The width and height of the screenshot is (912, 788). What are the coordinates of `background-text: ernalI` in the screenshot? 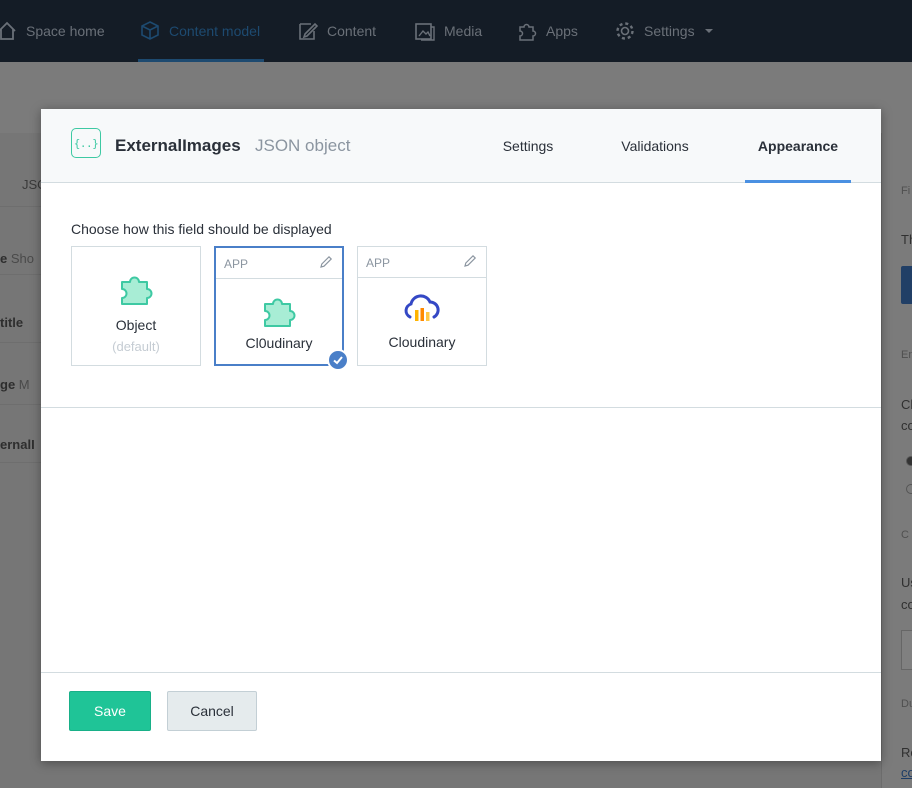 It's located at (20, 445).